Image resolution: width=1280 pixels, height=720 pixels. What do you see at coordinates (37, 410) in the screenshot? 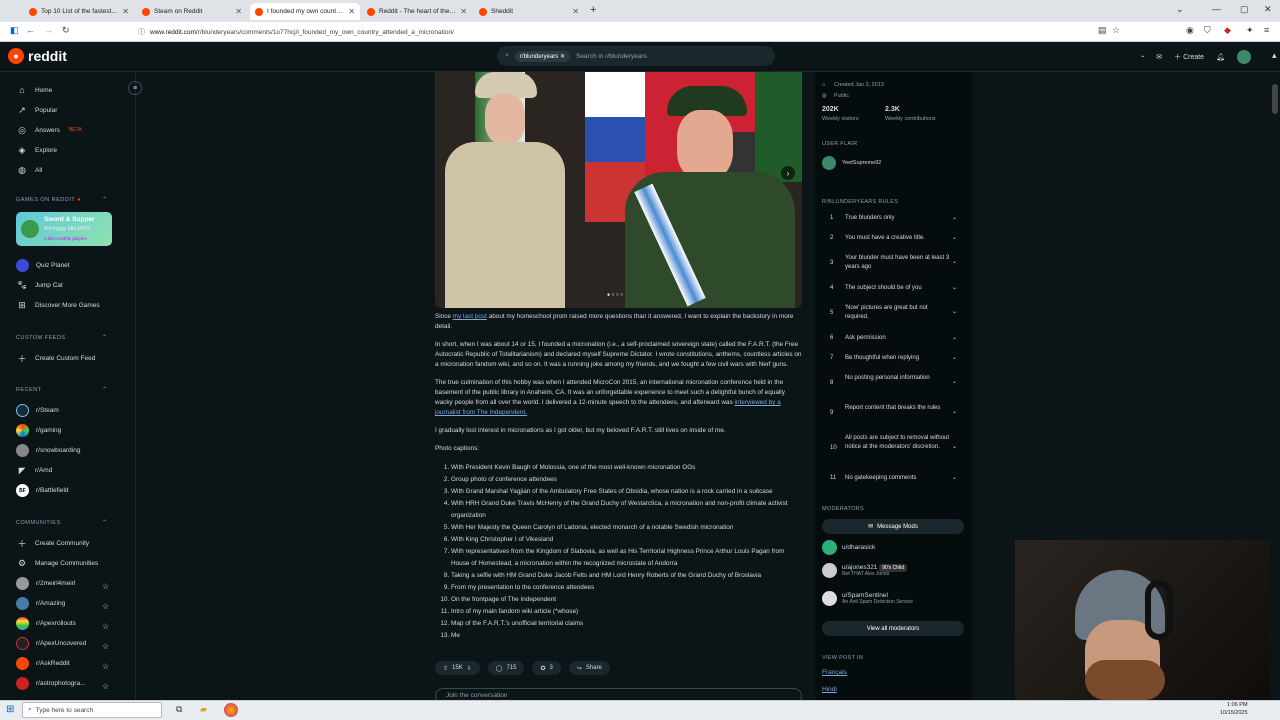
I see `sidebar-item-steam: r/Steam` at bounding box center [37, 410].